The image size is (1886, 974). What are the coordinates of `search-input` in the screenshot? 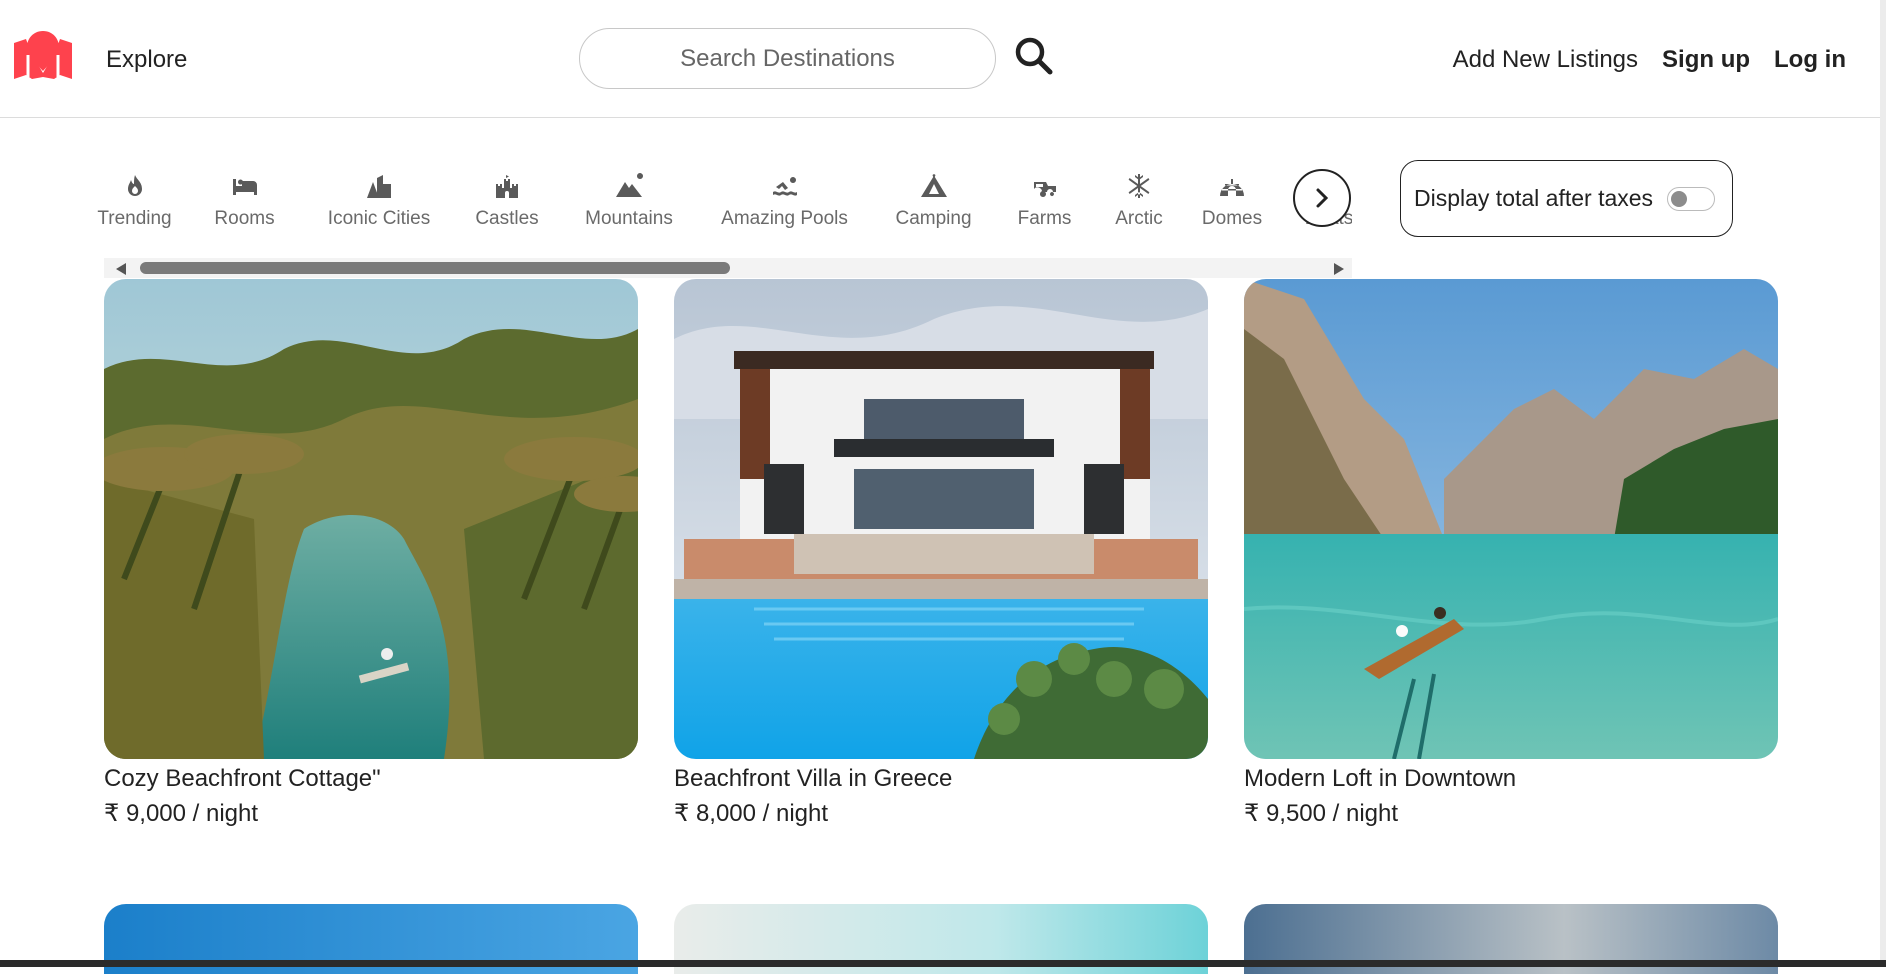 It's located at (787, 58).